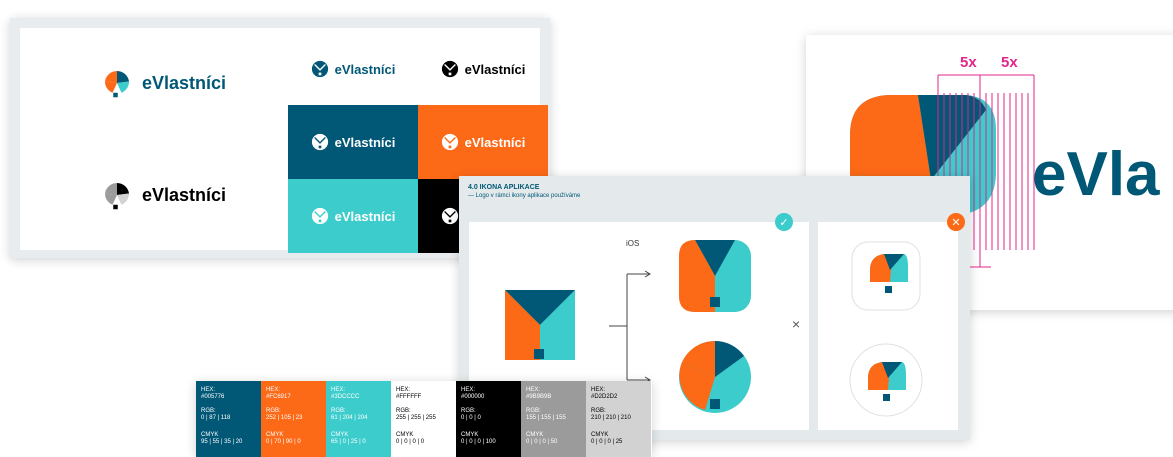  I want to click on swatch-rgb: 0 | 87 | 118, so click(216, 418).